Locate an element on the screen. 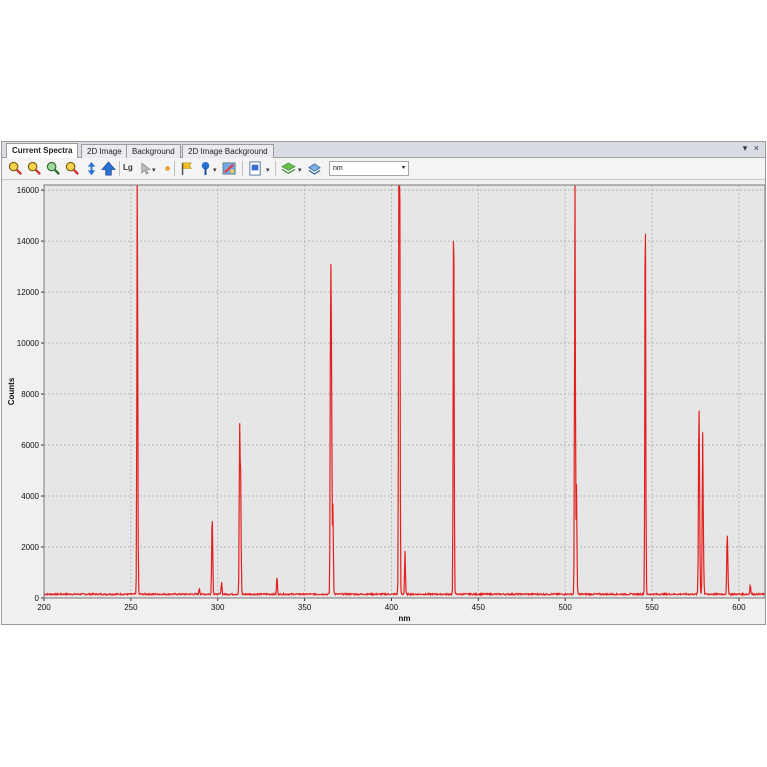 The width and height of the screenshot is (767, 767). zoom-in-icon is located at coordinates (15, 168).